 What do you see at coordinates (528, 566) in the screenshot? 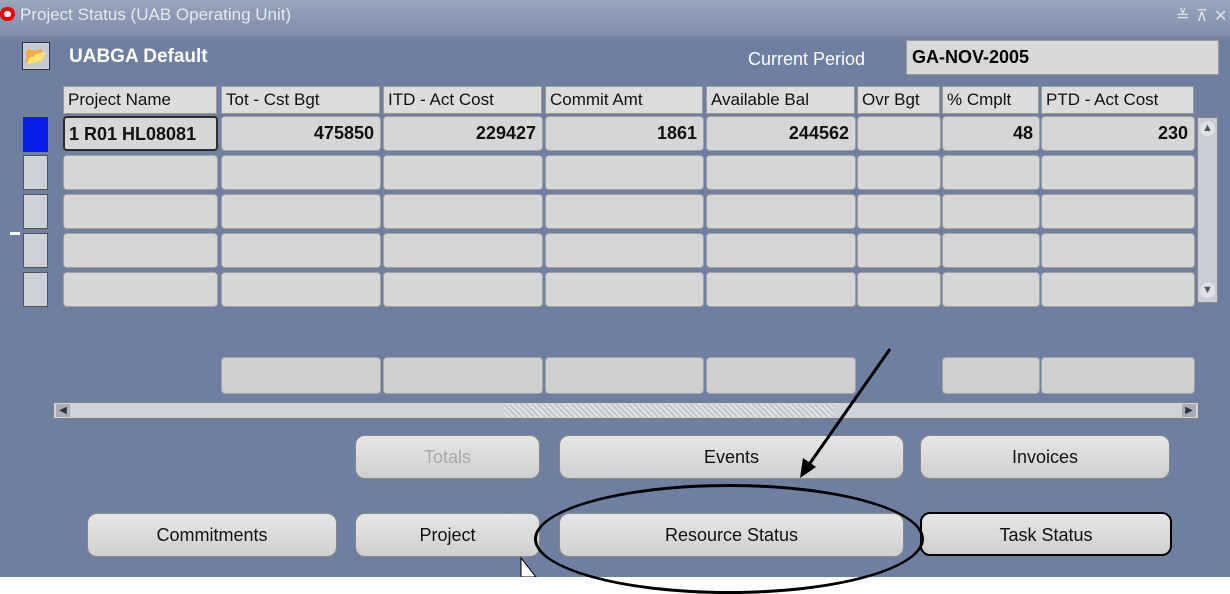
I see `mouse-cursor-icon` at bounding box center [528, 566].